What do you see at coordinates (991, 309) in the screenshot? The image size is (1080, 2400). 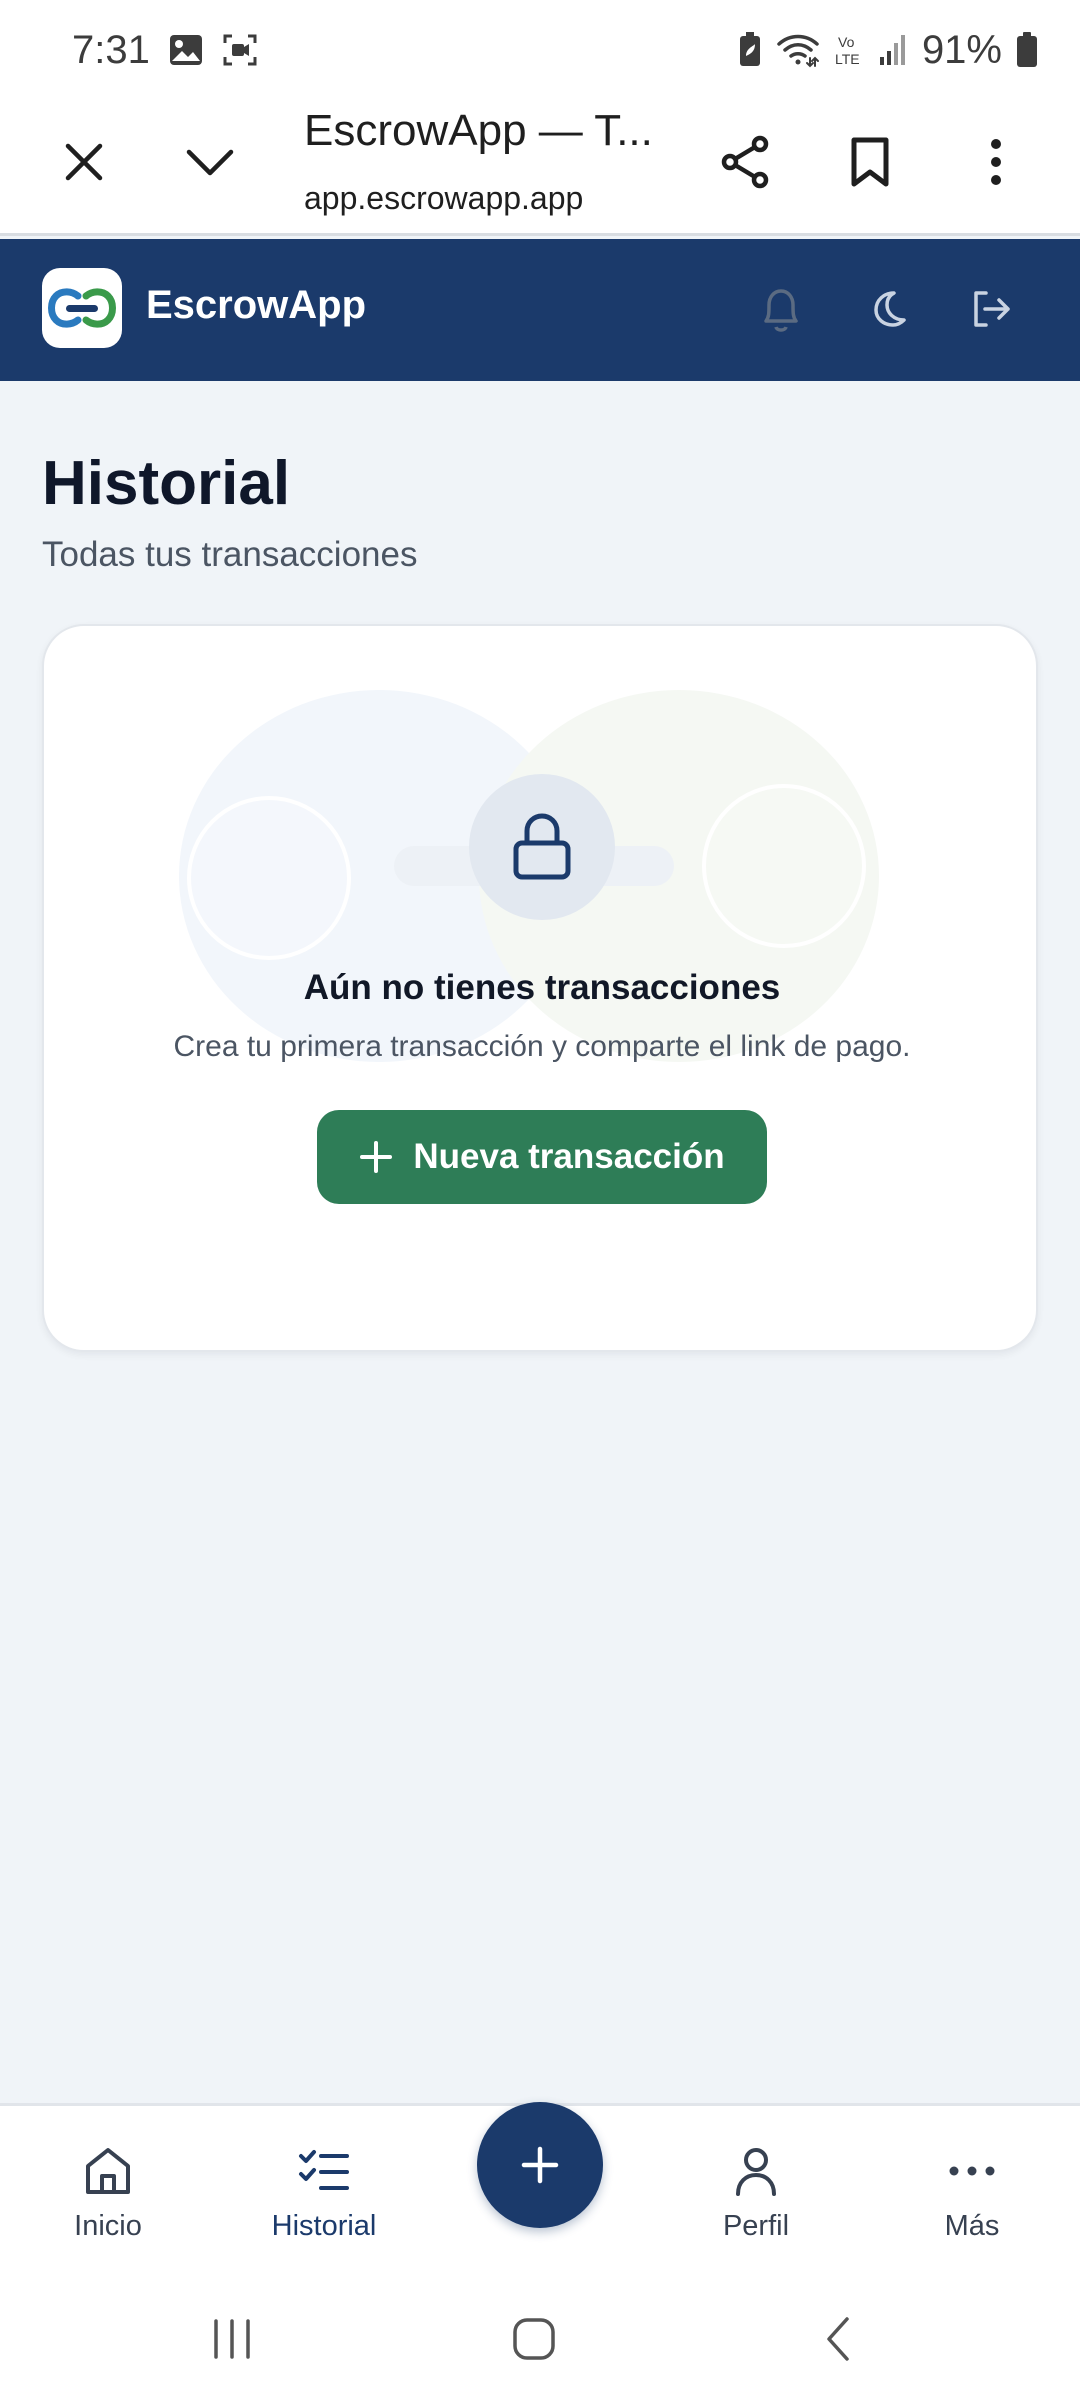 I see `logout-icon` at bounding box center [991, 309].